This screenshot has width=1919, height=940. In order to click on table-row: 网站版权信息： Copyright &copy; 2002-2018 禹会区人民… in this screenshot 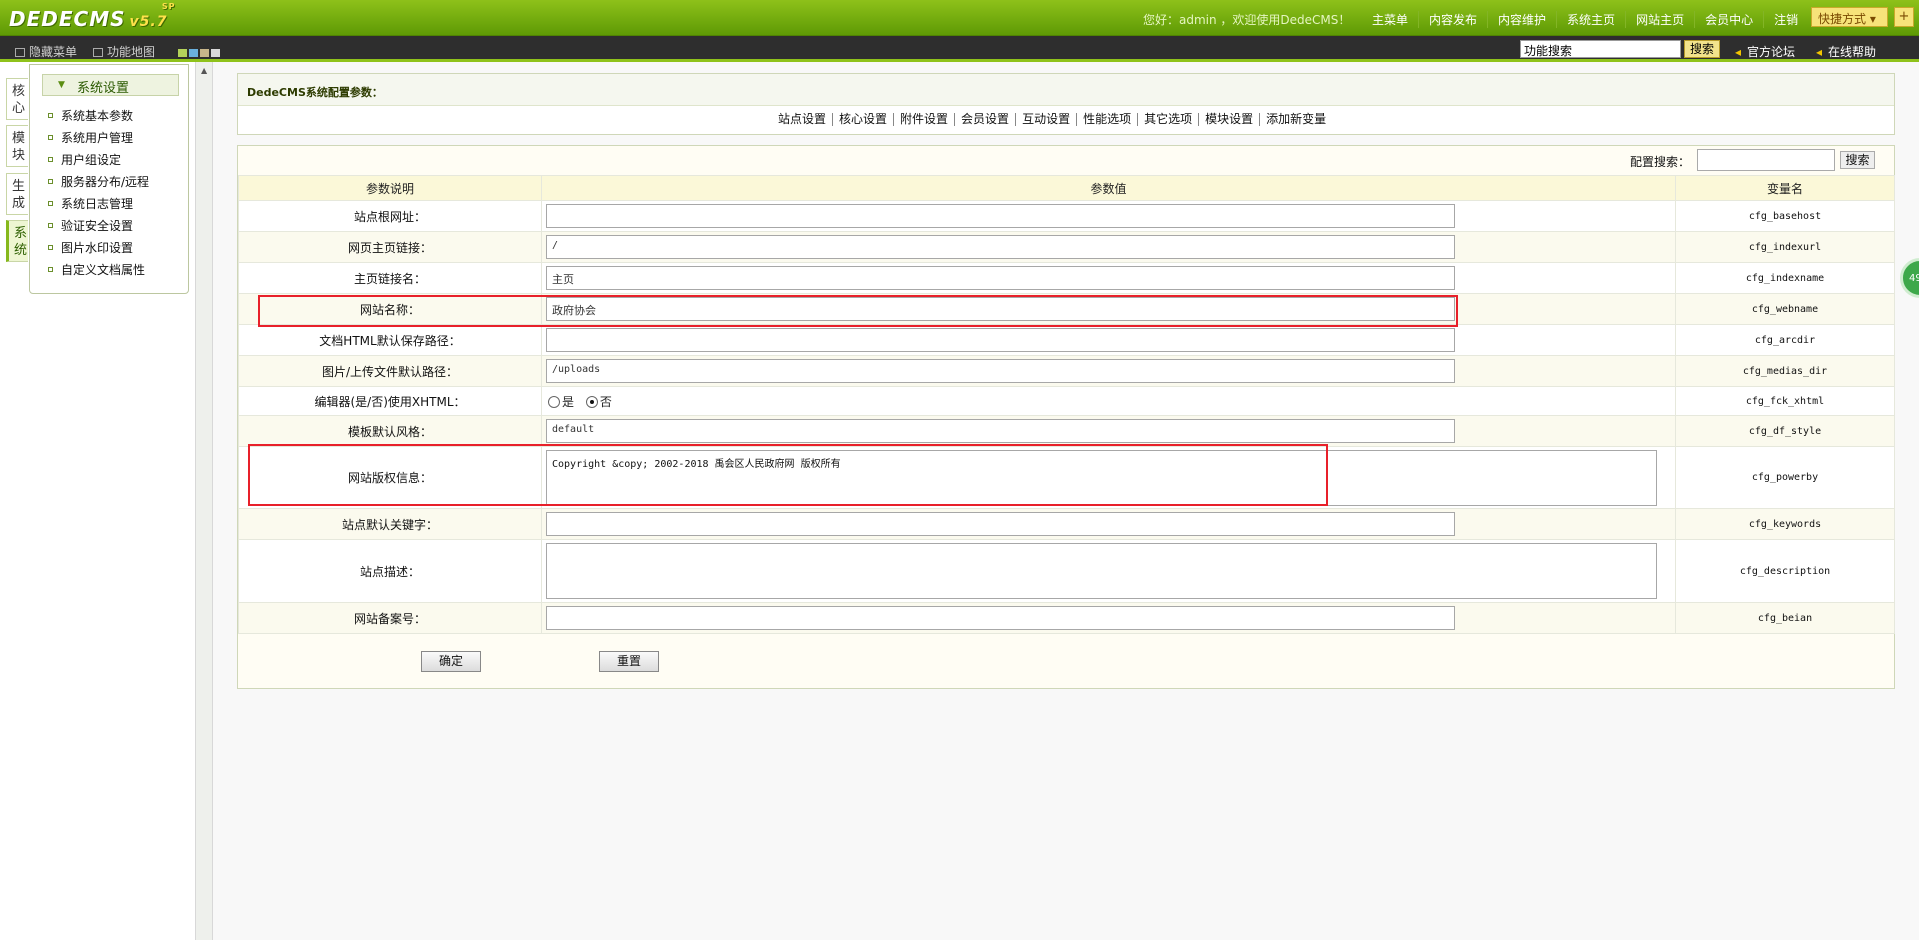, I will do `click(1066, 477)`.